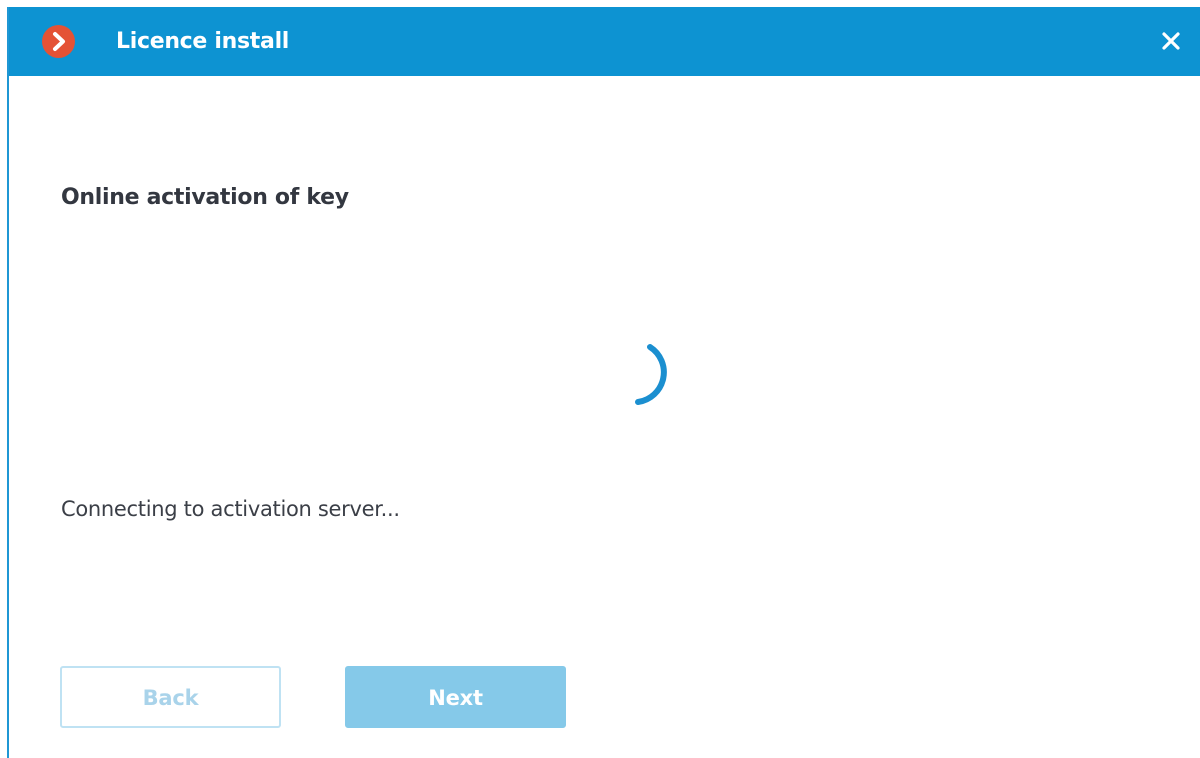 The height and width of the screenshot is (758, 1200). What do you see at coordinates (455, 697) in the screenshot?
I see `next-button: Next` at bounding box center [455, 697].